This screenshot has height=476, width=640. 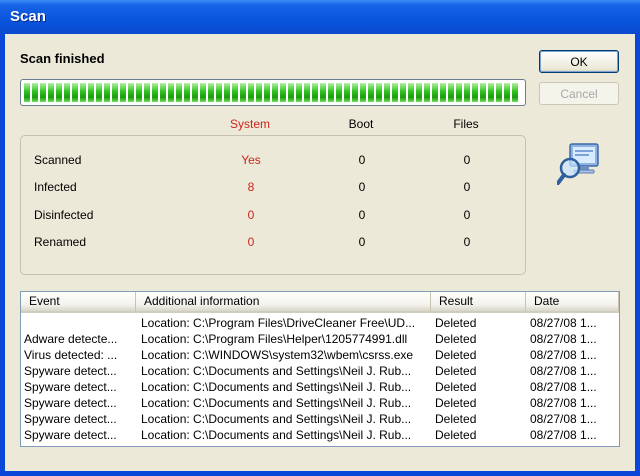 I want to click on stat-row-scanned: Scanned Yes 0 0, so click(x=274, y=163).